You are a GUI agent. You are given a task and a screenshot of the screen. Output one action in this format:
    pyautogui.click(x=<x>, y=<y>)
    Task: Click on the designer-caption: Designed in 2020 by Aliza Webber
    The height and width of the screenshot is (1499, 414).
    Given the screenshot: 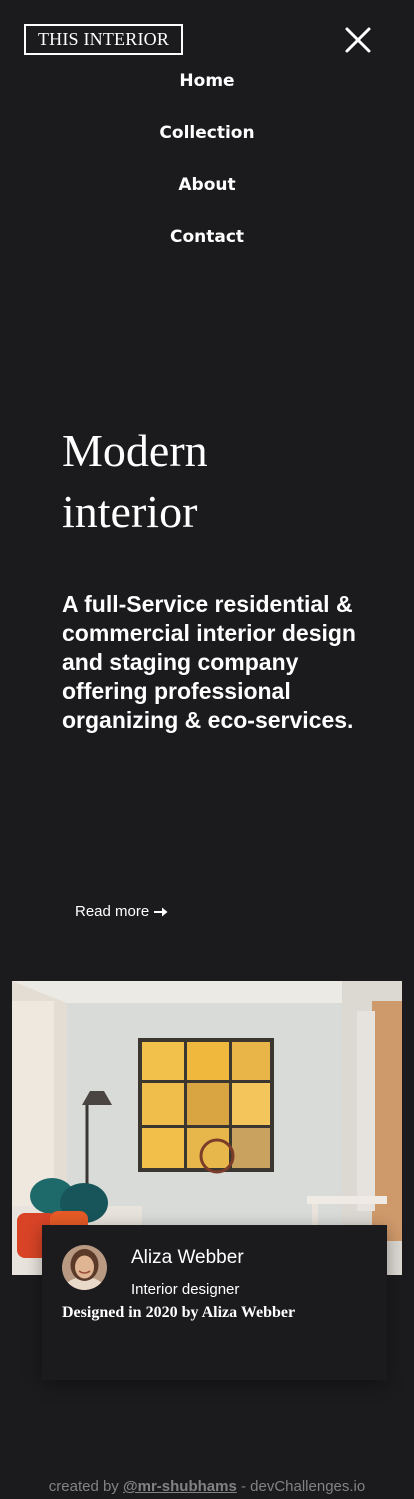 What is the action you would take?
    pyautogui.click(x=179, y=1312)
    